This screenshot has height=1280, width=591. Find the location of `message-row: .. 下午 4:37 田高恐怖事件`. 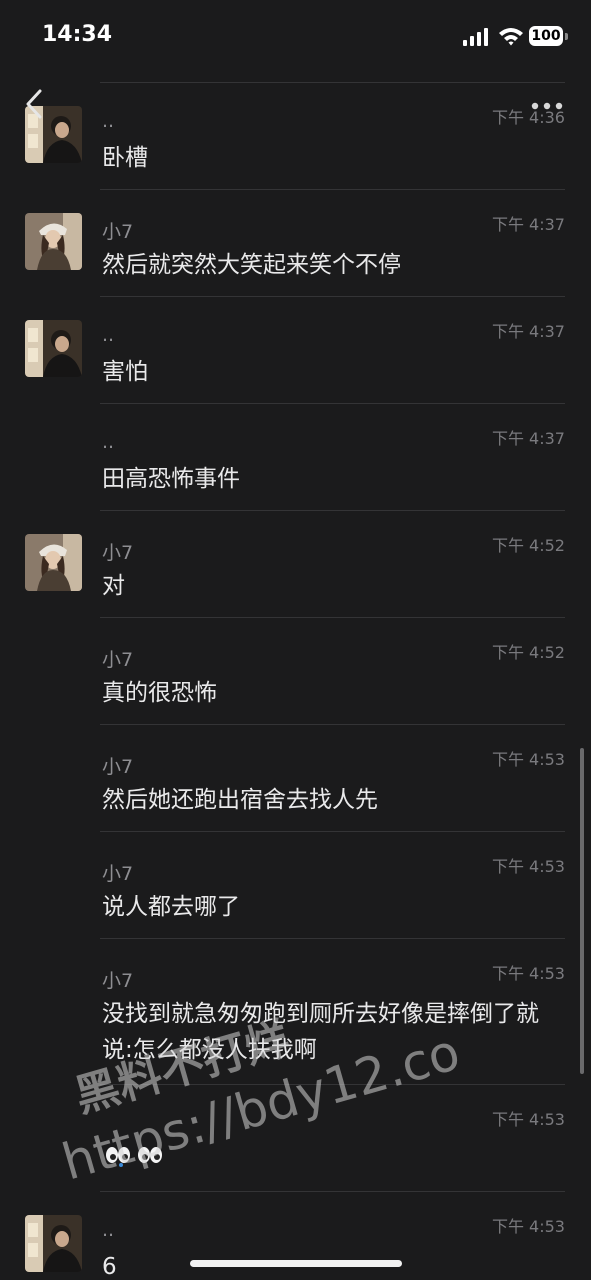

message-row: .. 下午 4:37 田高恐怖事件 is located at coordinates (295, 456).